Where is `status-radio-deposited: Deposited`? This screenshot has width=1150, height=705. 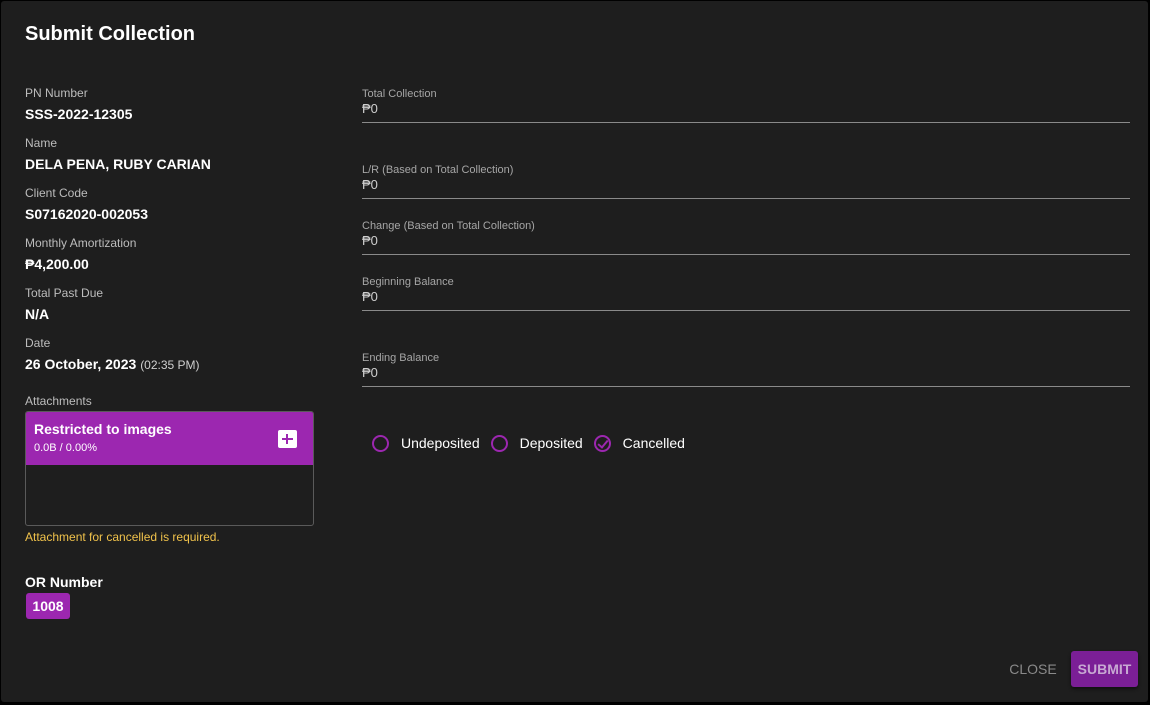
status-radio-deposited: Deposited is located at coordinates (536, 443).